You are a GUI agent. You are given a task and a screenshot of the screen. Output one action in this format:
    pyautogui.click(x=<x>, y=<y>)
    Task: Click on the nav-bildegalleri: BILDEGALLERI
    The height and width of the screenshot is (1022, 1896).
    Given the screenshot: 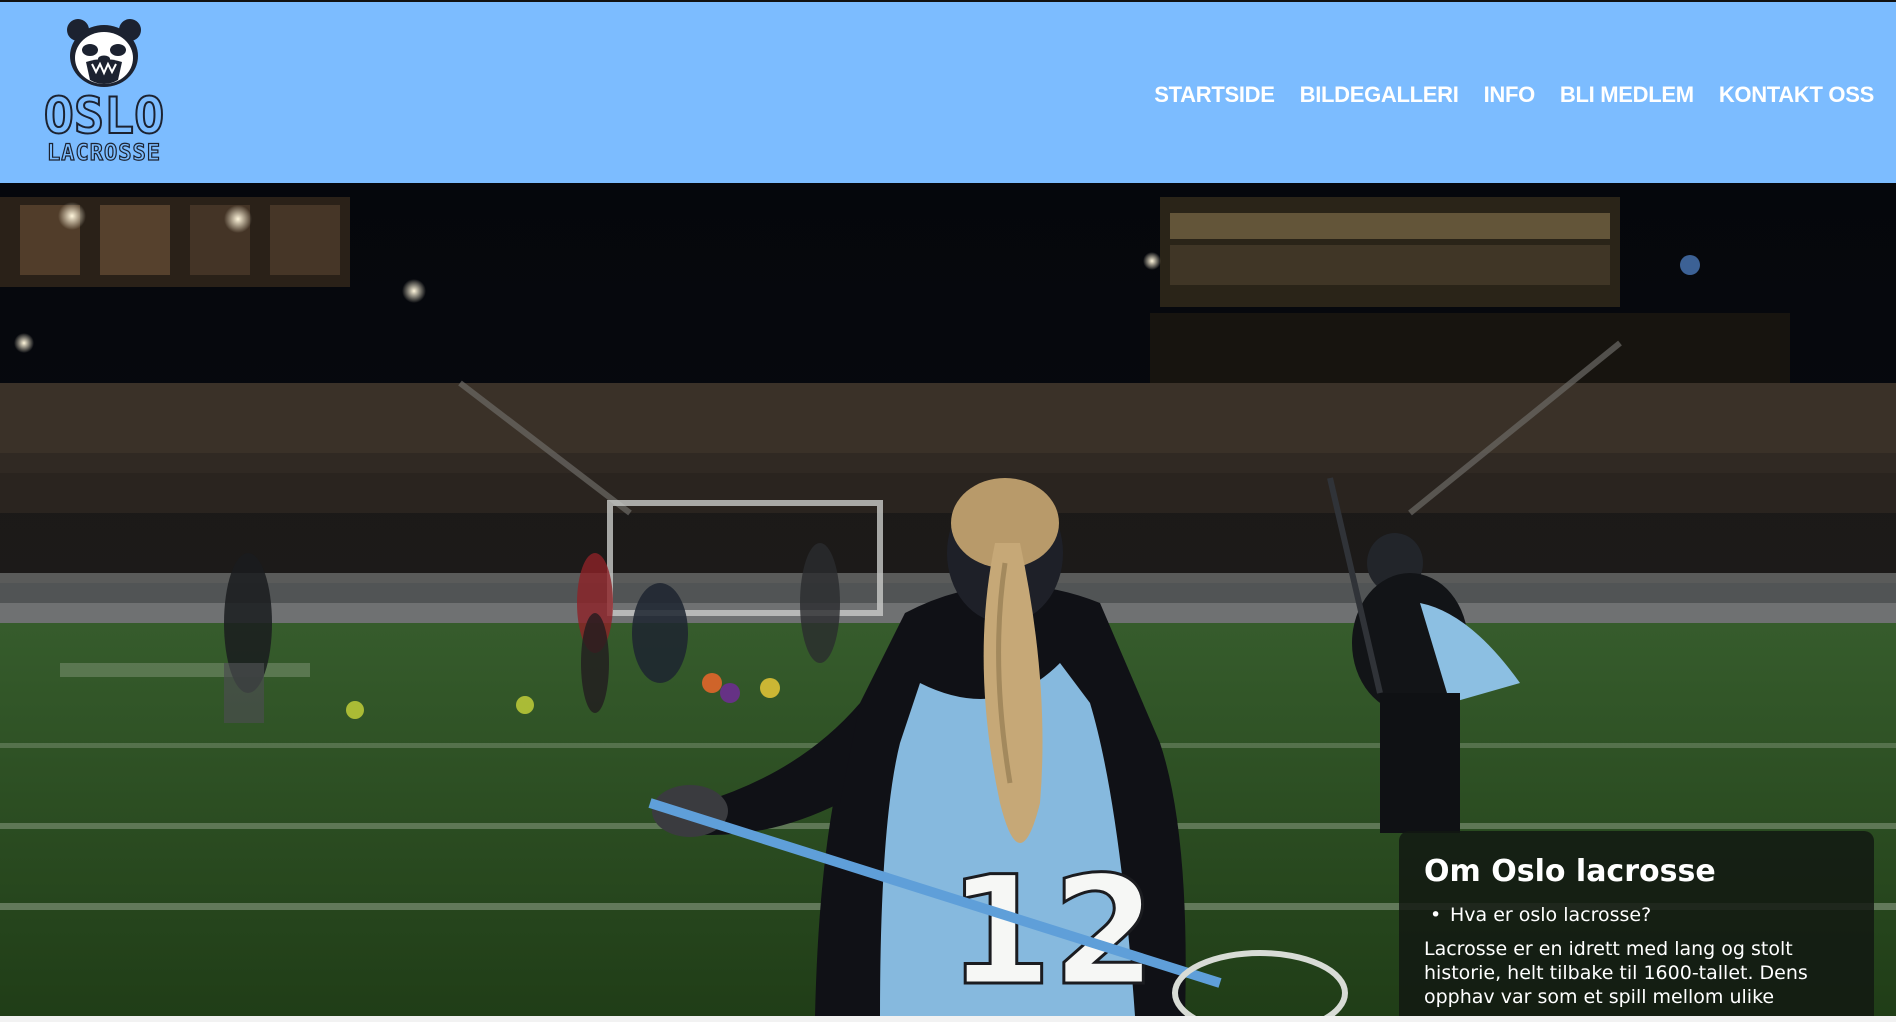 What is the action you would take?
    pyautogui.click(x=1379, y=95)
    